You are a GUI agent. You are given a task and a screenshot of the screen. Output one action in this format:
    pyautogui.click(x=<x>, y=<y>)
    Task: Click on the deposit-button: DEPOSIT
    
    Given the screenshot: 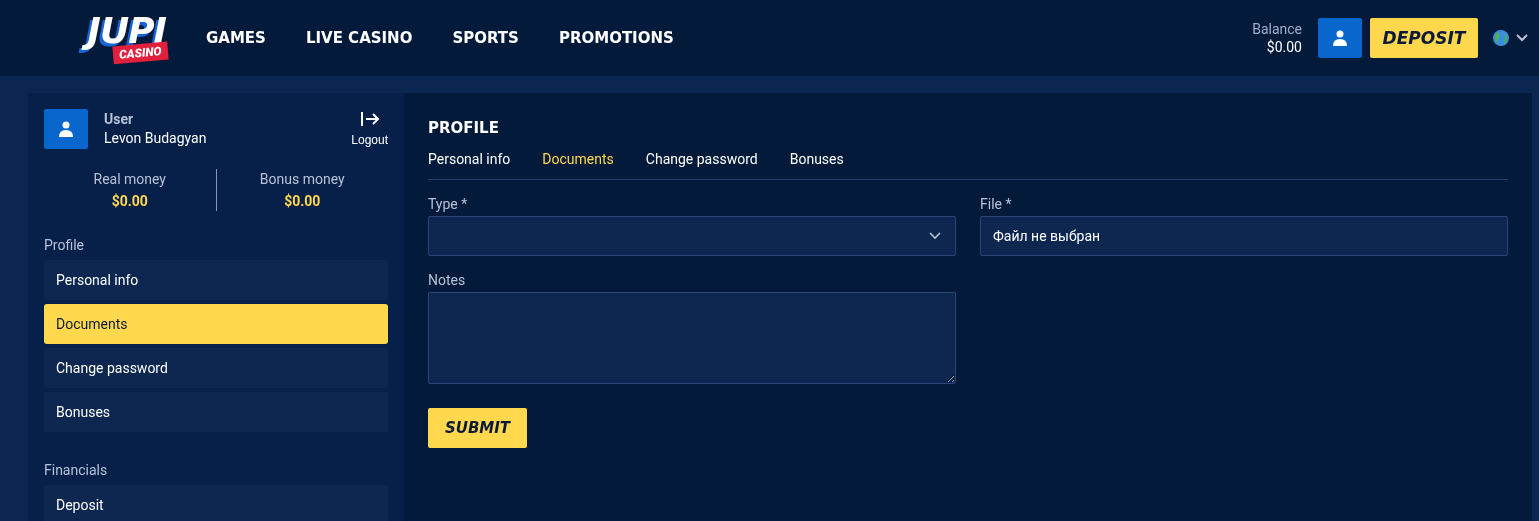 What is the action you would take?
    pyautogui.click(x=1424, y=38)
    